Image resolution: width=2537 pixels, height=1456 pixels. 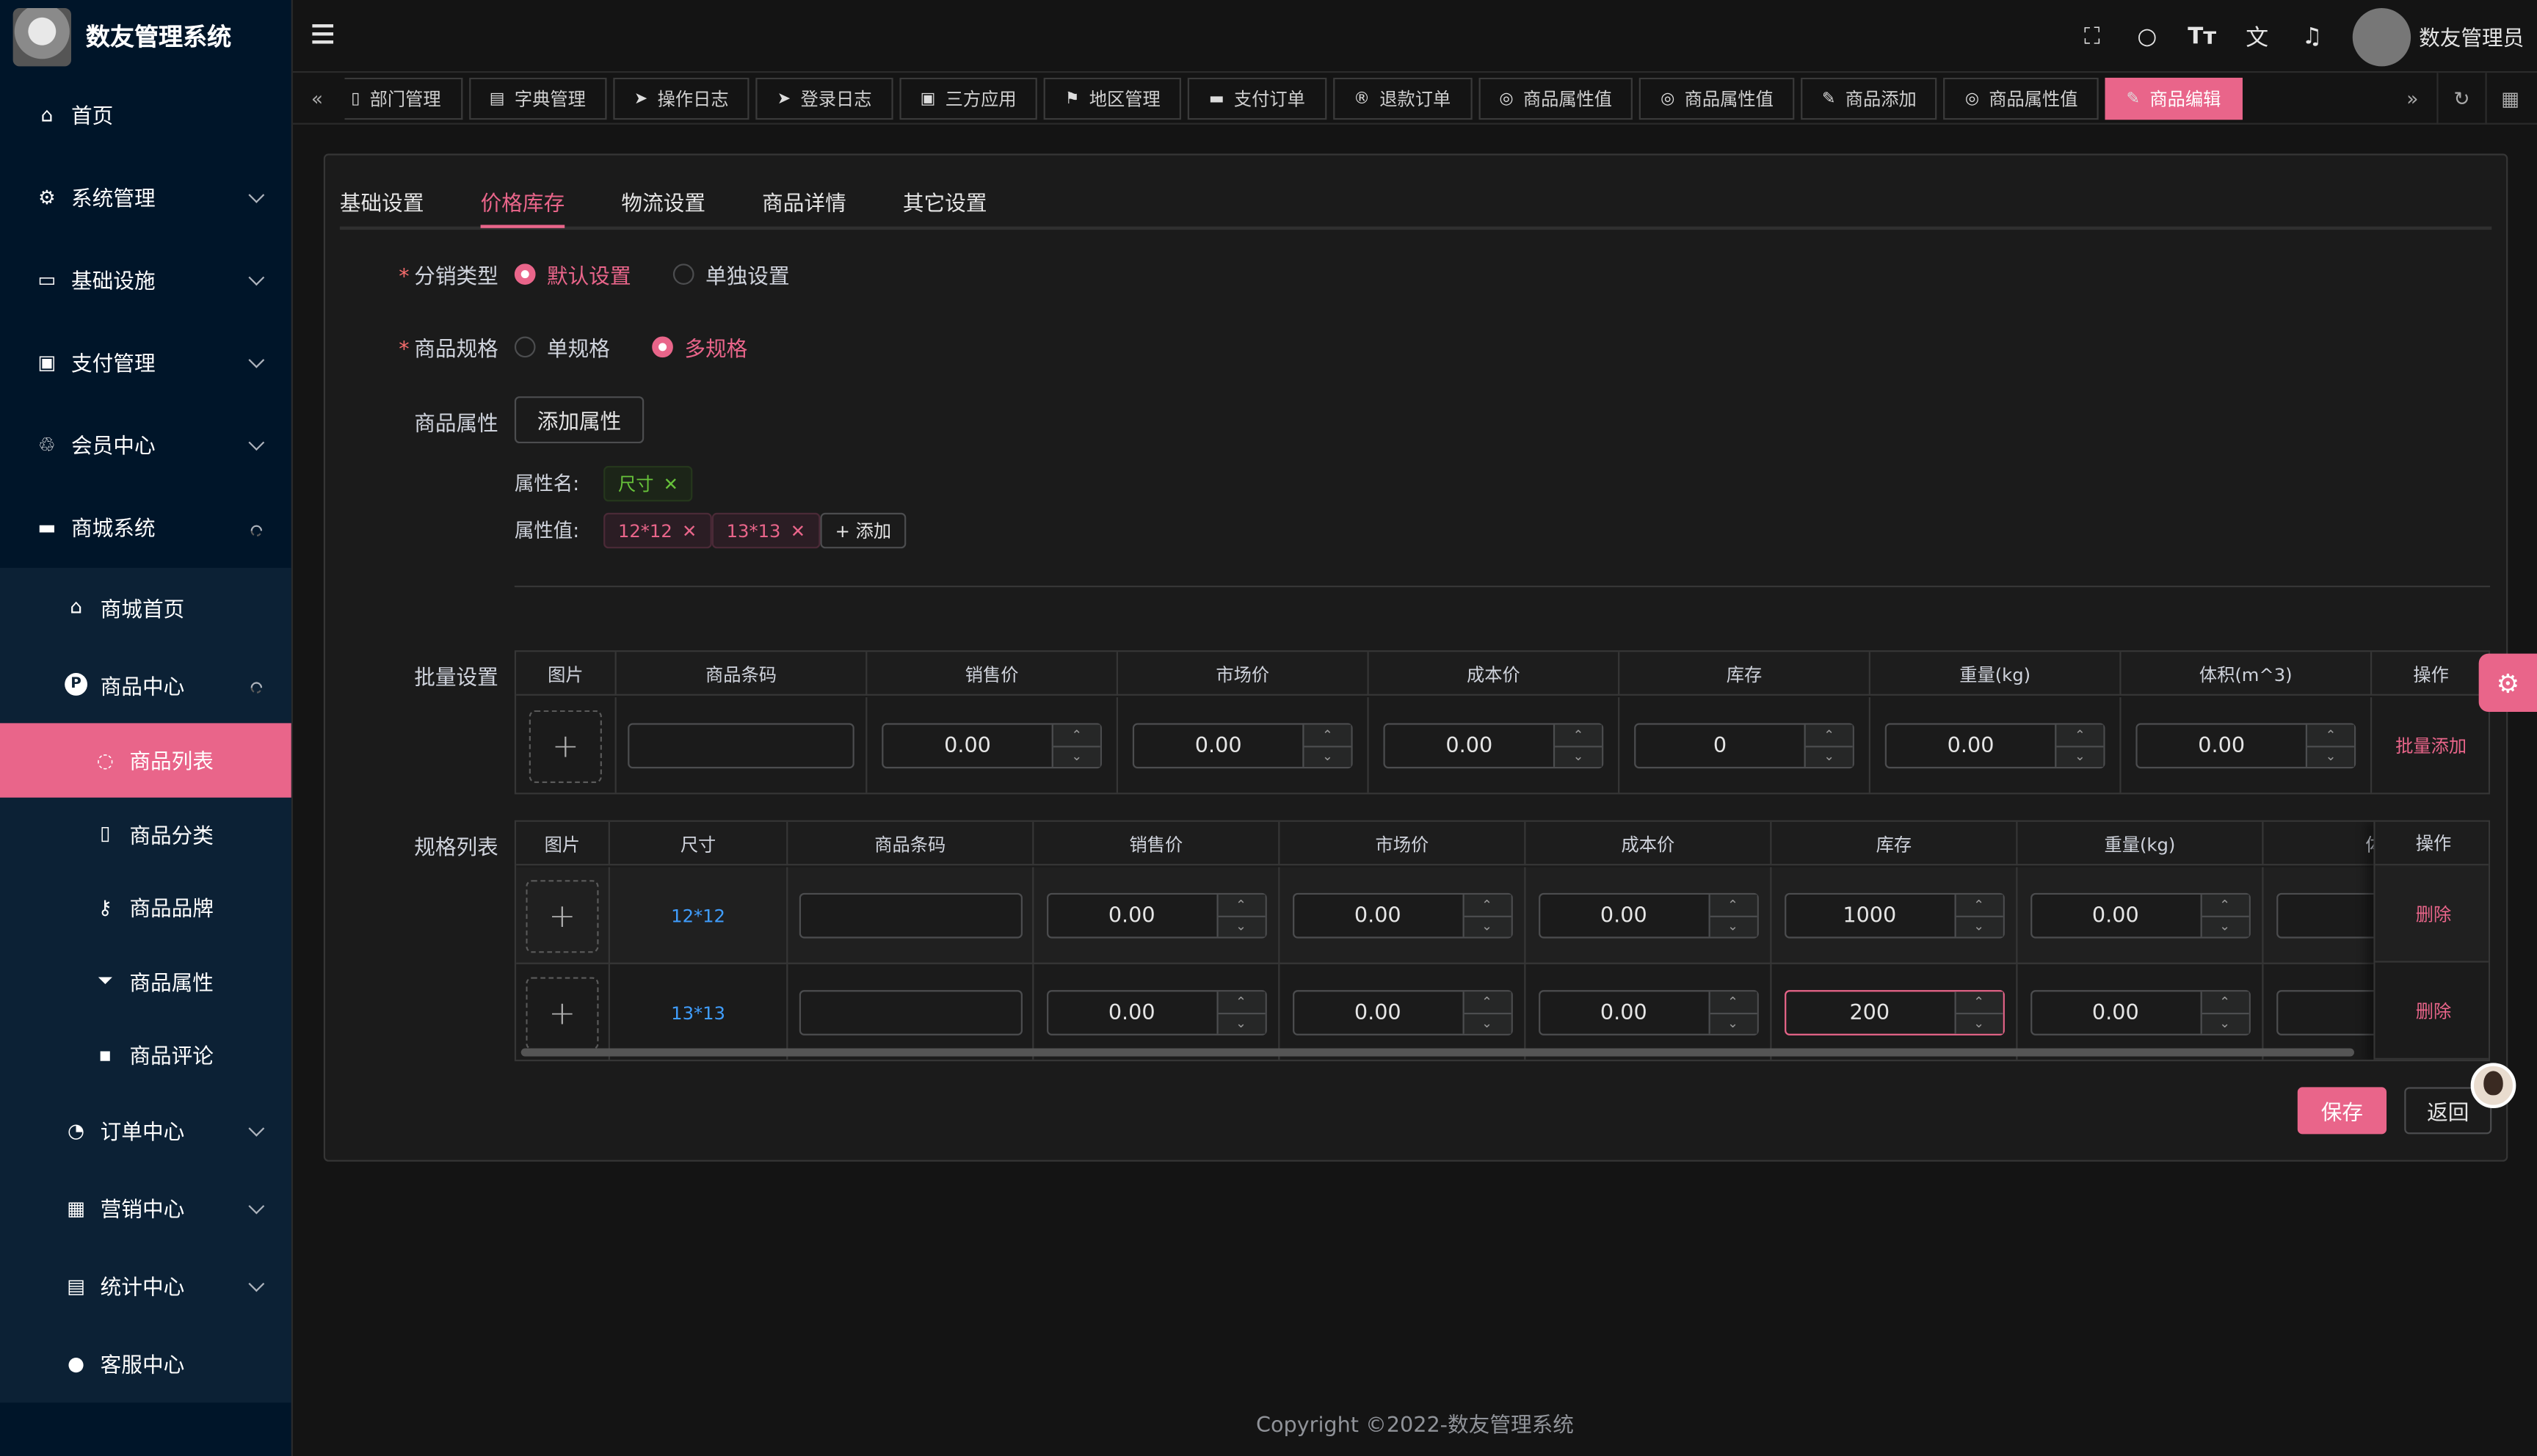 What do you see at coordinates (145, 197) in the screenshot?
I see `sidebar-item-system: ⚙ 系统管理` at bounding box center [145, 197].